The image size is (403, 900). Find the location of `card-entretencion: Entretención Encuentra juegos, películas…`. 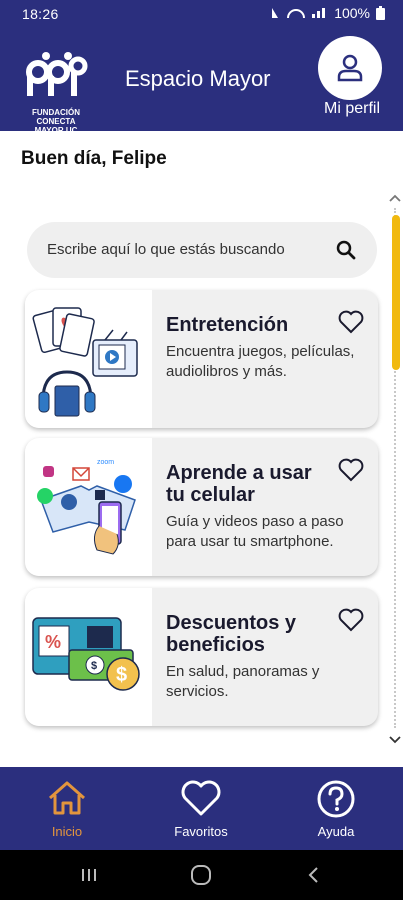

card-entretencion: Entretención Encuentra juegos, películas… is located at coordinates (201, 359).